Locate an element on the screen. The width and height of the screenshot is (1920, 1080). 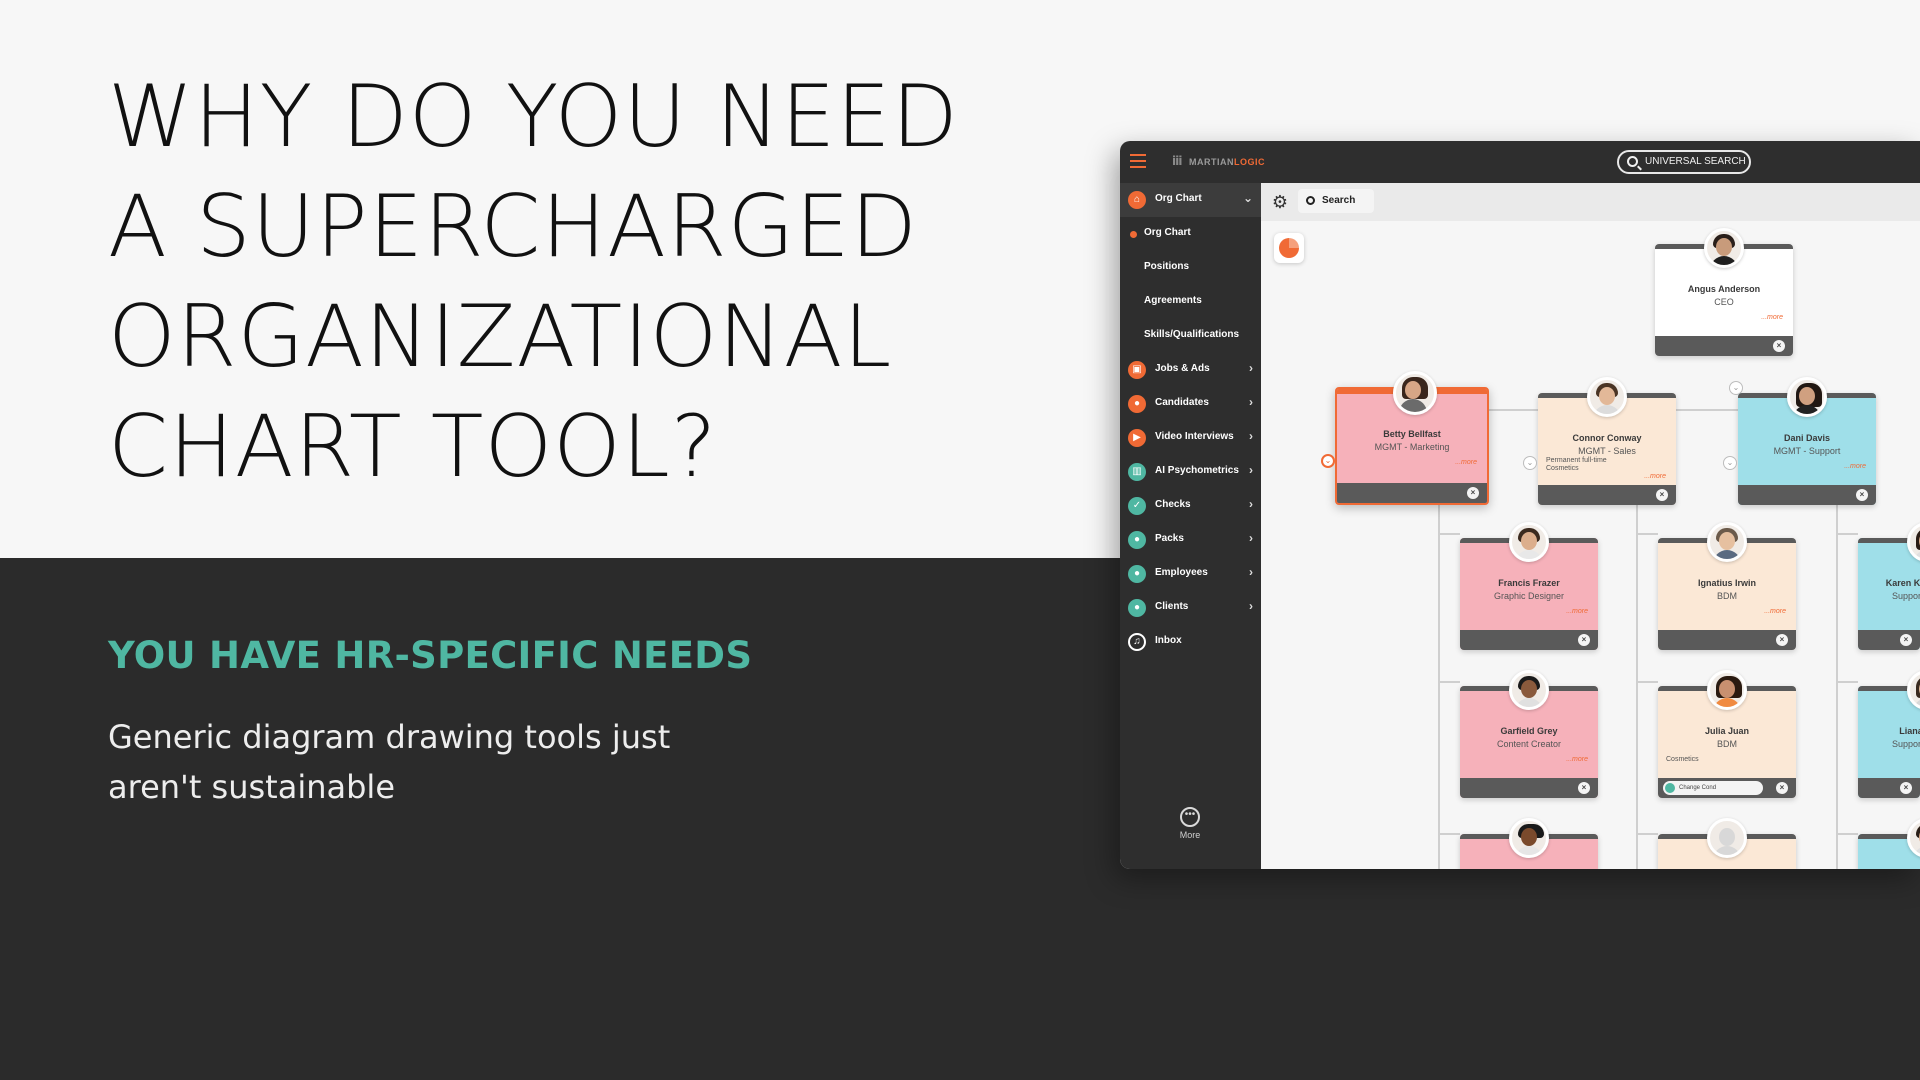
bell-icon: ♫ is located at coordinates (1137, 642).